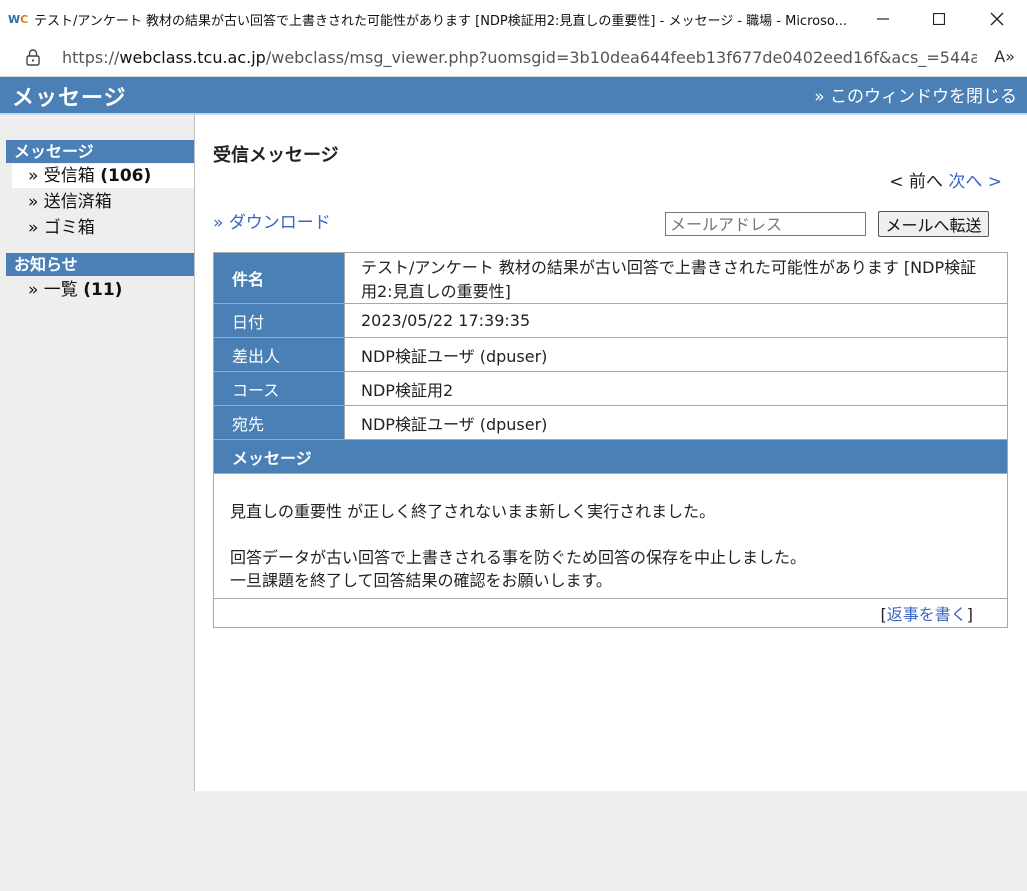 The image size is (1027, 891). Describe the element at coordinates (33, 57) in the screenshot. I see `lock-icon` at that location.